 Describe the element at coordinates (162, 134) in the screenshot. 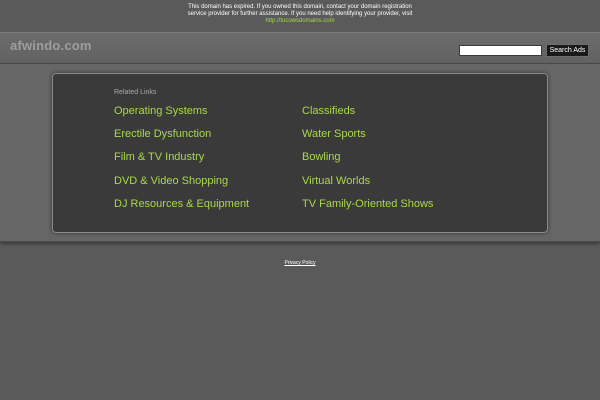

I see `related-link: Erectile Dysfunction` at that location.